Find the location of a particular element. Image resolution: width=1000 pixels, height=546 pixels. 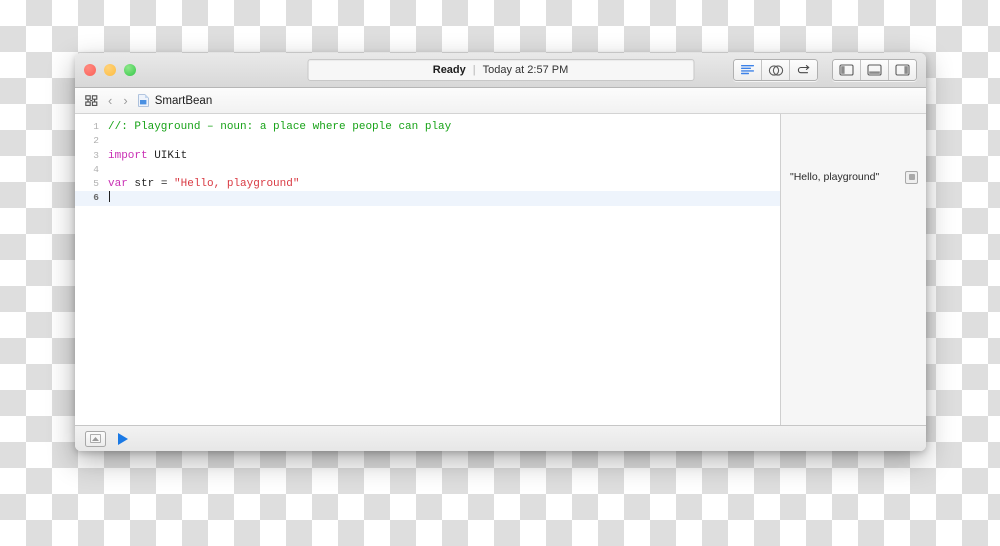

code-line: 4 is located at coordinates (427, 170).